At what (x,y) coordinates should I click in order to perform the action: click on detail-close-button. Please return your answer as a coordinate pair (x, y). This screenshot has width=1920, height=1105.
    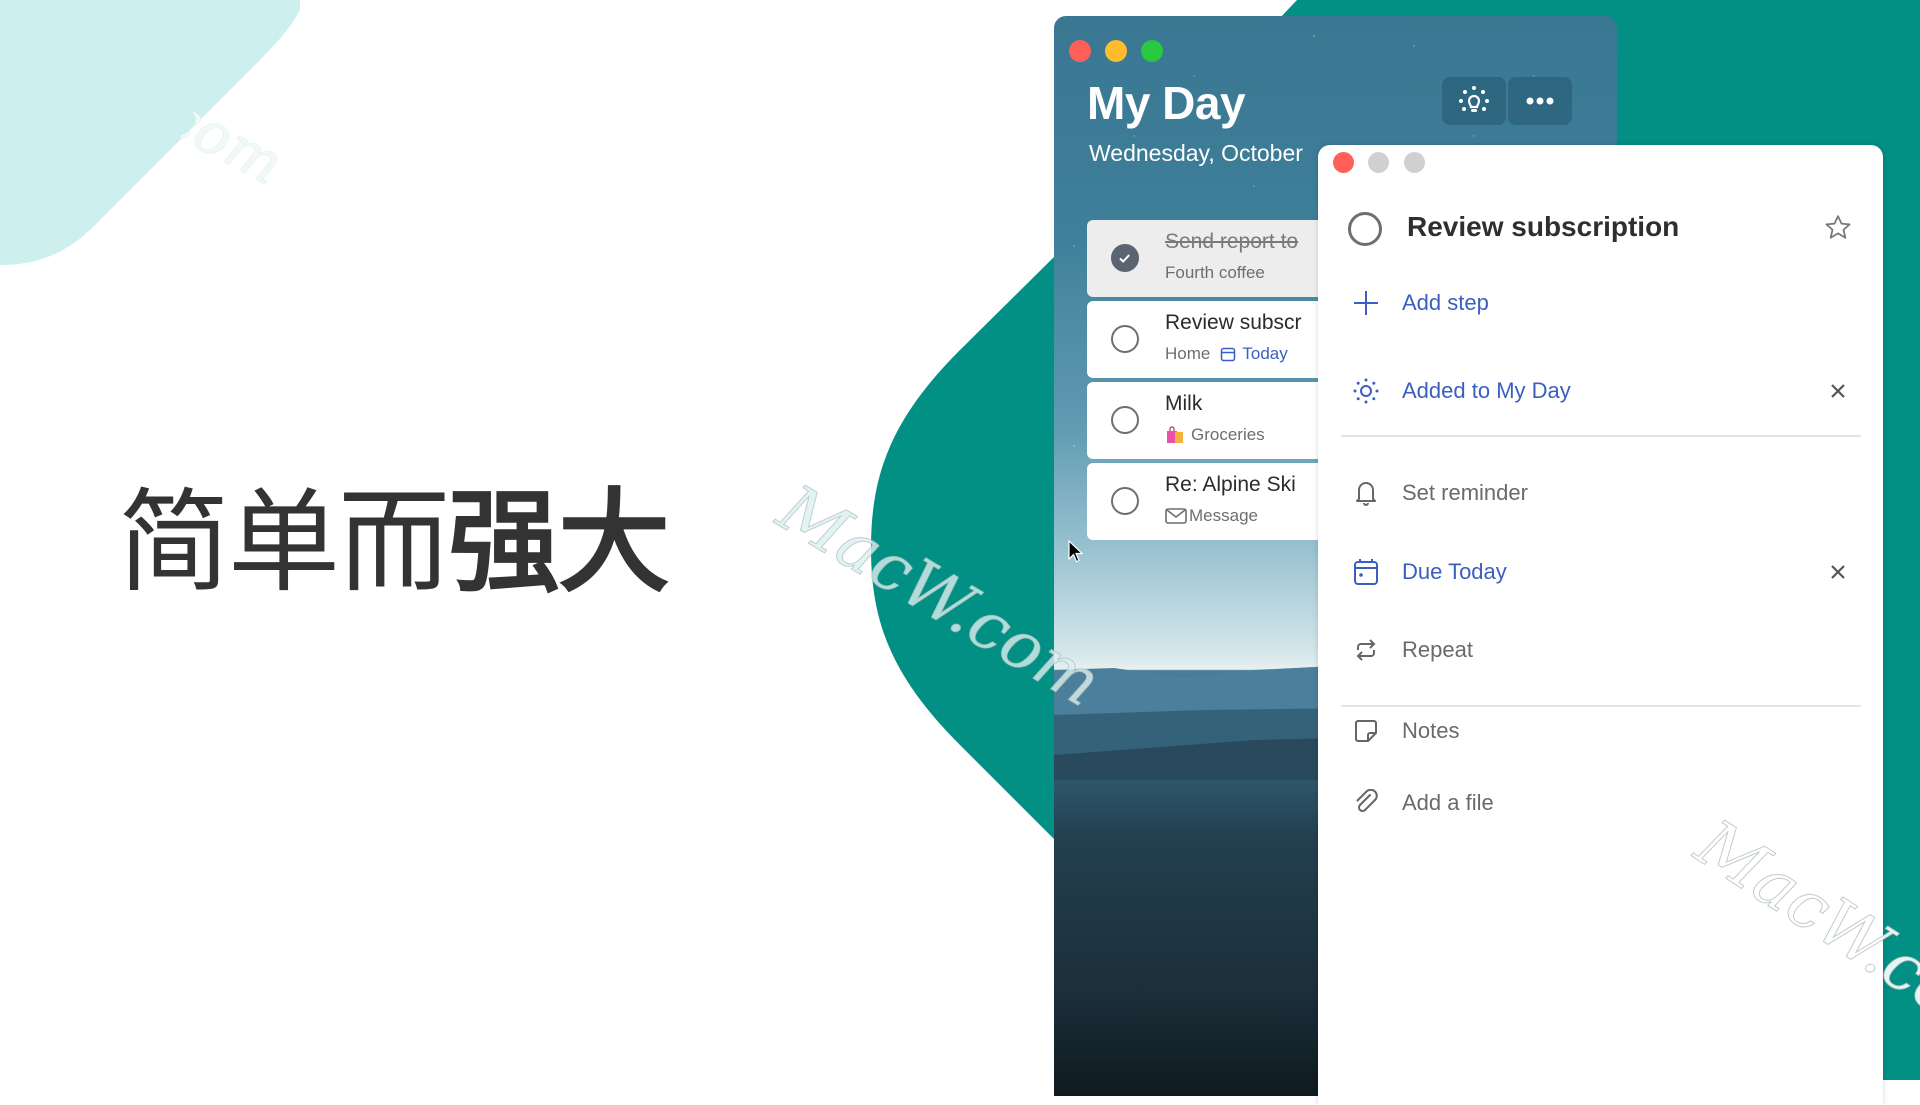
    Looking at the image, I should click on (1343, 162).